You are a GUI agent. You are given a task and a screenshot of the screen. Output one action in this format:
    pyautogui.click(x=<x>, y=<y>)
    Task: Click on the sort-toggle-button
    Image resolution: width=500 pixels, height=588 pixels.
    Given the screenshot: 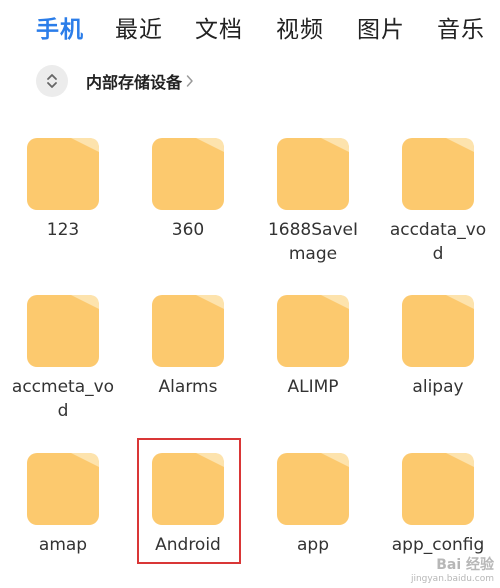 What is the action you would take?
    pyautogui.click(x=52, y=81)
    